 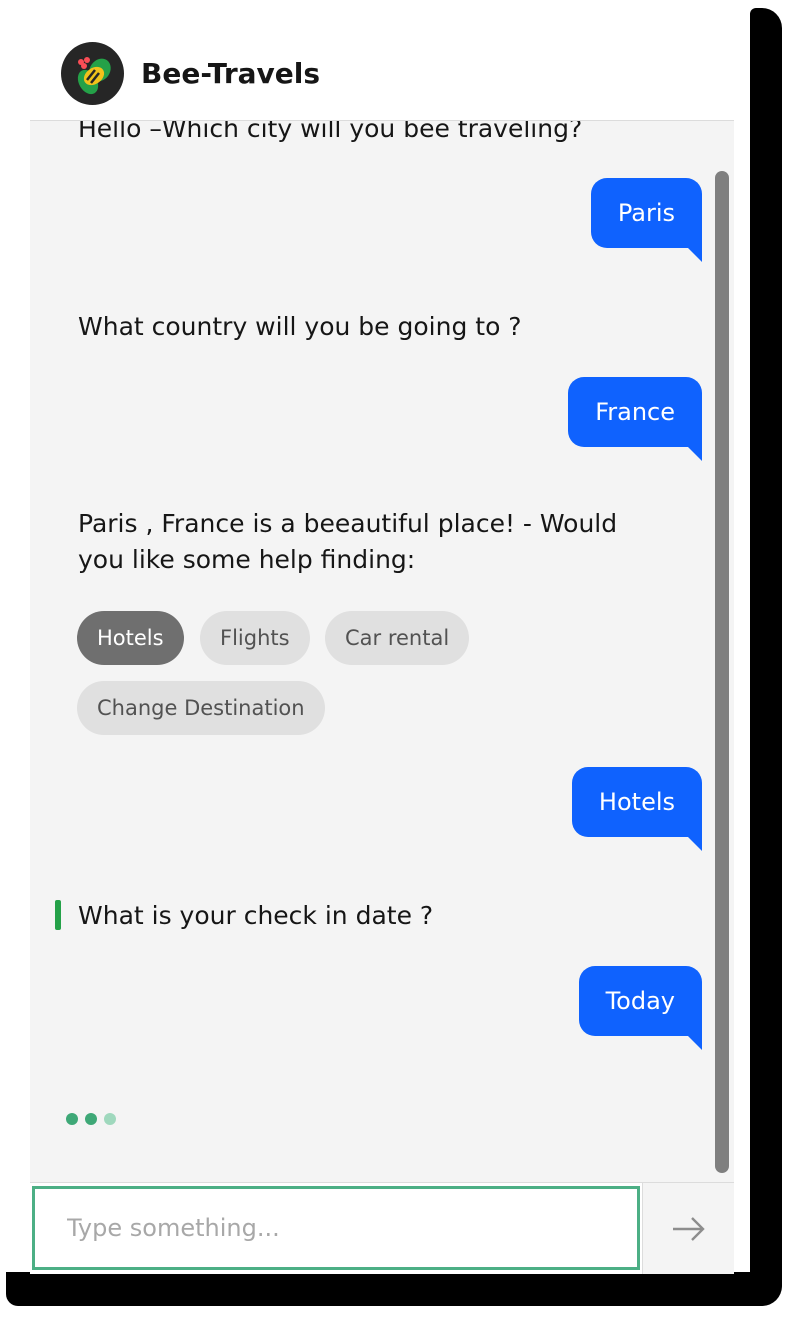 What do you see at coordinates (201, 708) in the screenshot?
I see `option-change-destination: Change Destination` at bounding box center [201, 708].